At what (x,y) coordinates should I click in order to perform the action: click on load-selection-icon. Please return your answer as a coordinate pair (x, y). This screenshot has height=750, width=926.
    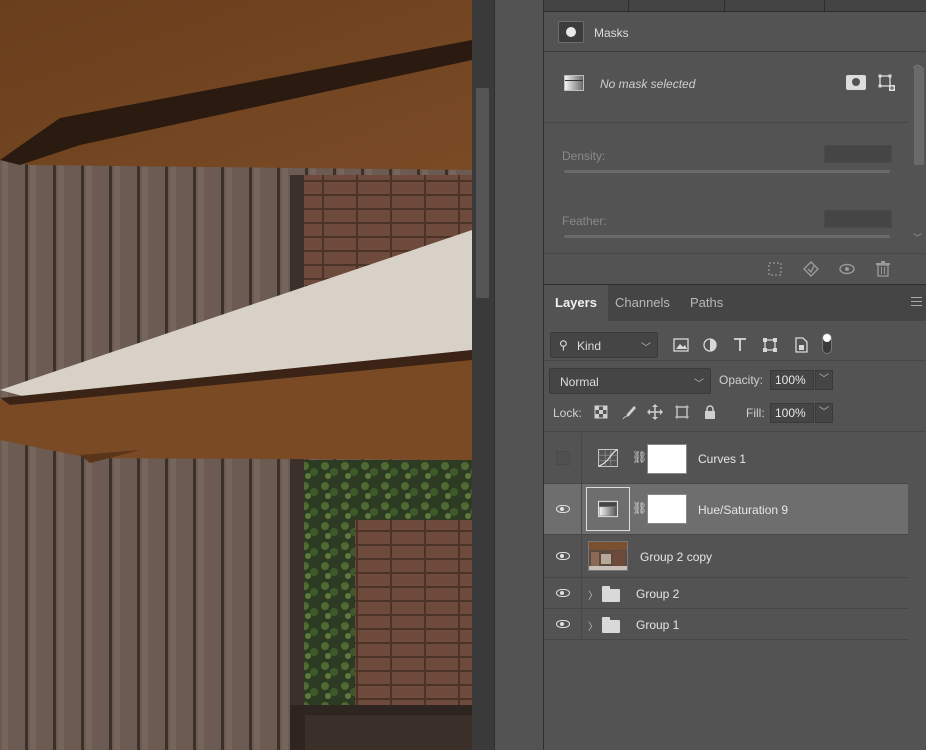
    Looking at the image, I should click on (775, 269).